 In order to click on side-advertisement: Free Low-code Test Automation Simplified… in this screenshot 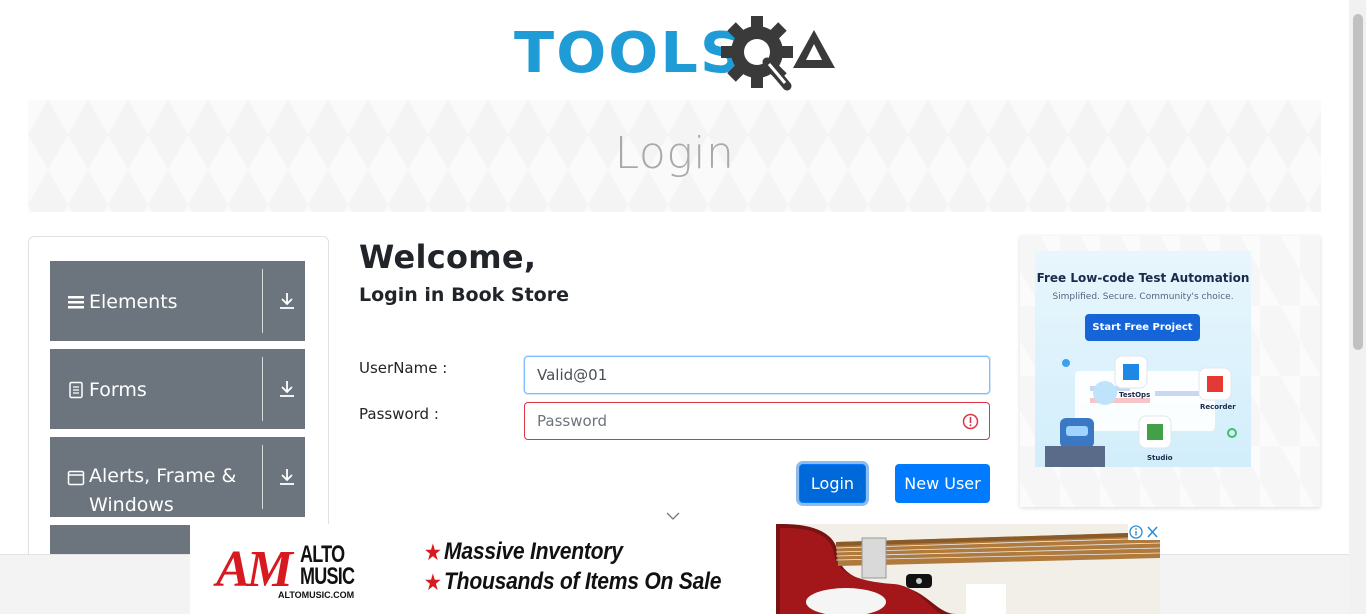, I will do `click(1170, 371)`.